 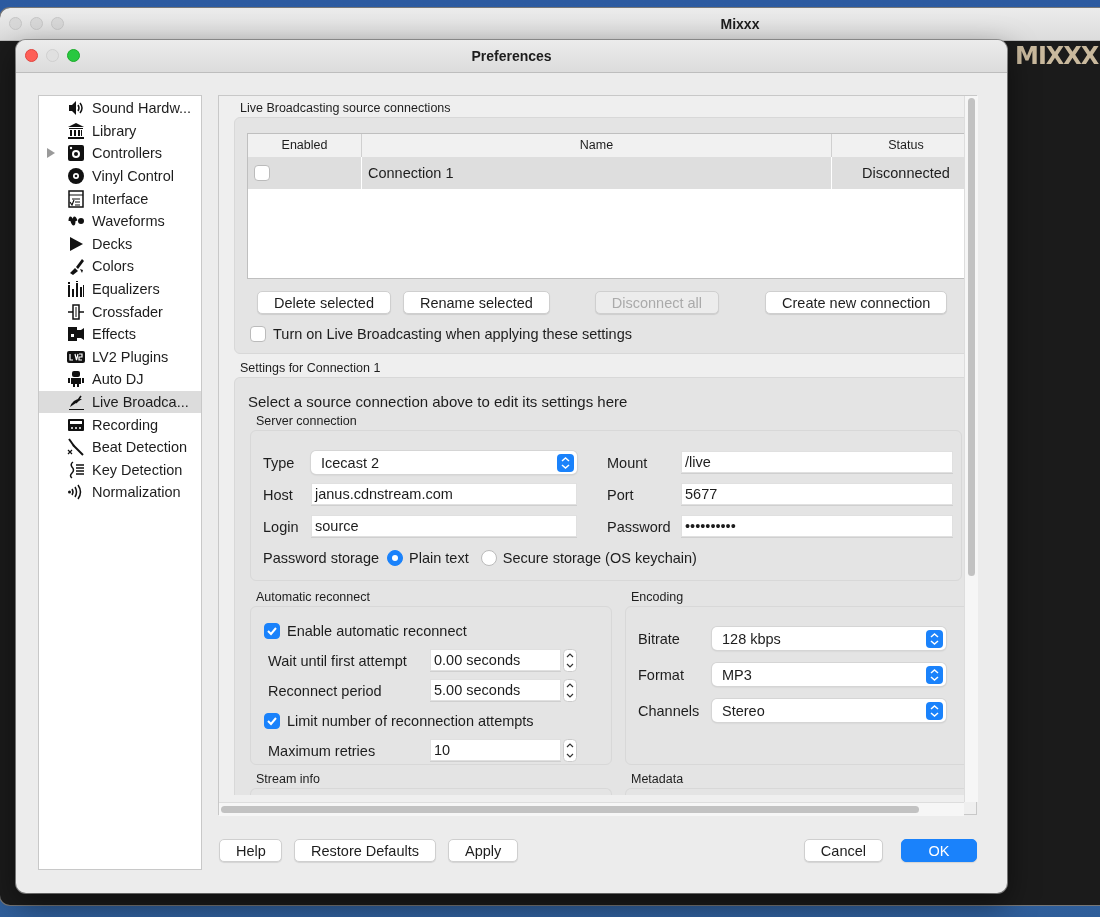 What do you see at coordinates (817, 494) in the screenshot?
I see `input-field: 5677` at bounding box center [817, 494].